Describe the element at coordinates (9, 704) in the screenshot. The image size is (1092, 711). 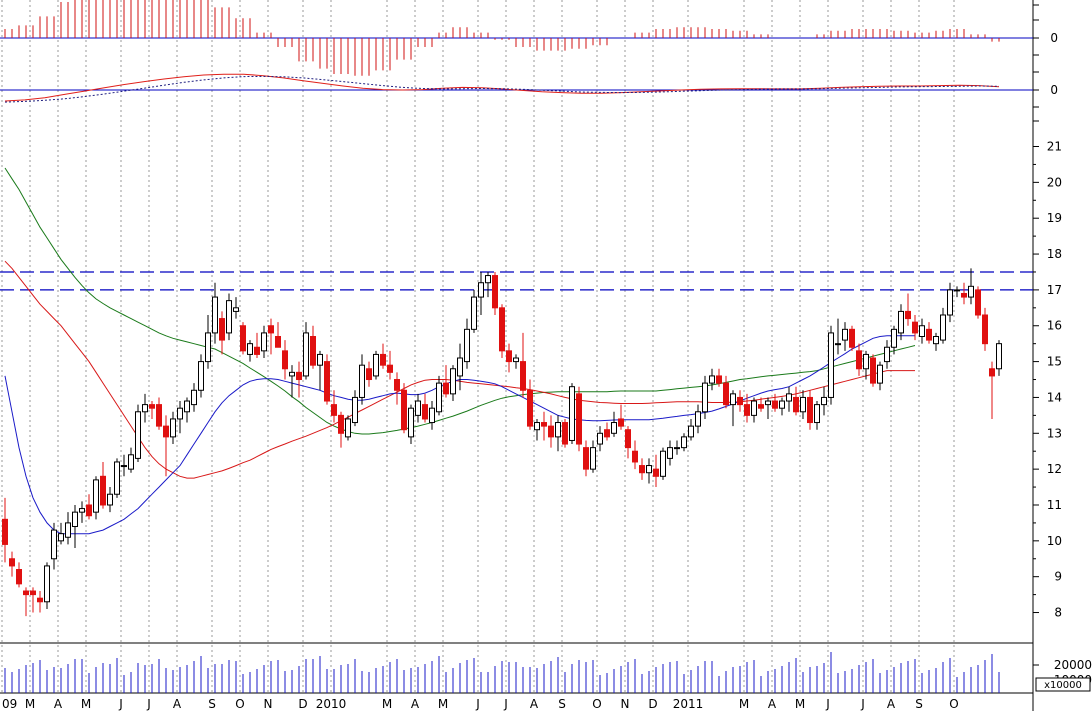
I see `month-label: 09` at that location.